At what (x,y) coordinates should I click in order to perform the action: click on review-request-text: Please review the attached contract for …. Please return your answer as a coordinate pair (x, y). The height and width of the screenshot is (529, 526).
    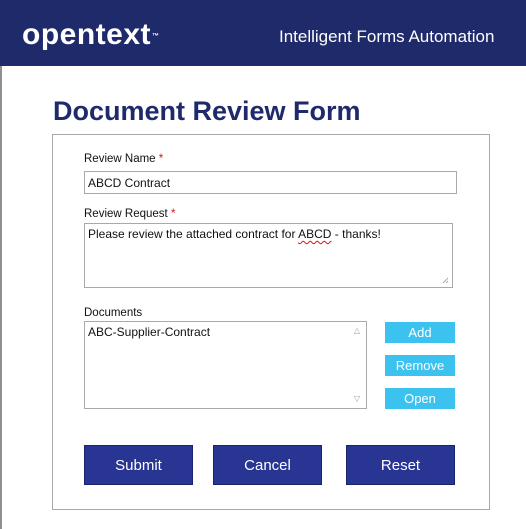
    Looking at the image, I should click on (234, 234).